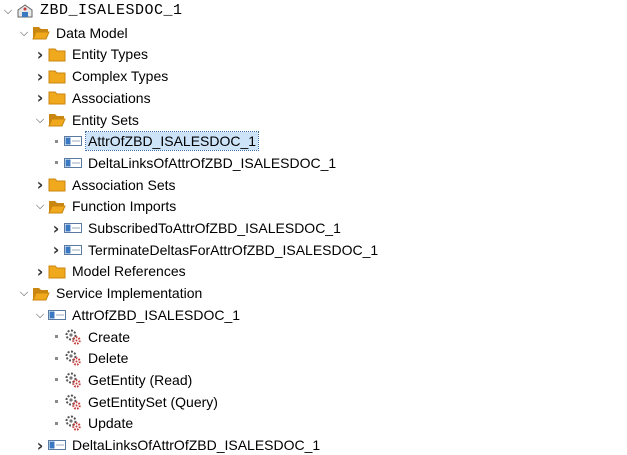 The image size is (627, 455). I want to click on tree-node: DeltaLinksOfAttrOfZBD_ISALESDOC_1, so click(194, 163).